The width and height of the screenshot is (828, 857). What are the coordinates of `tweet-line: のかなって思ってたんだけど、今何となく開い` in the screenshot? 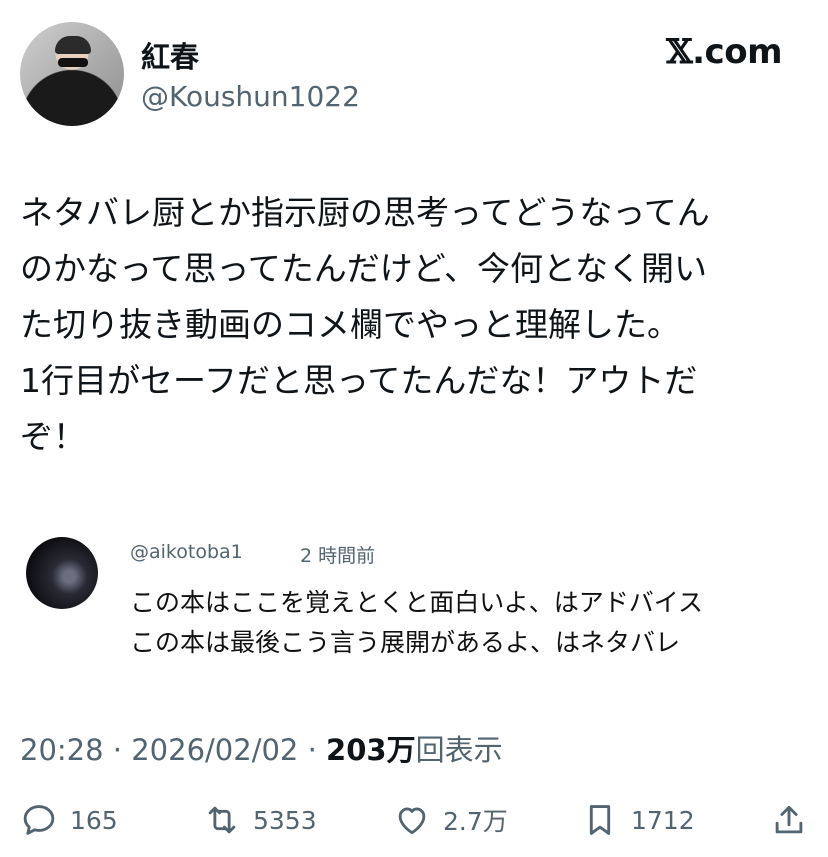 It's located at (364, 268).